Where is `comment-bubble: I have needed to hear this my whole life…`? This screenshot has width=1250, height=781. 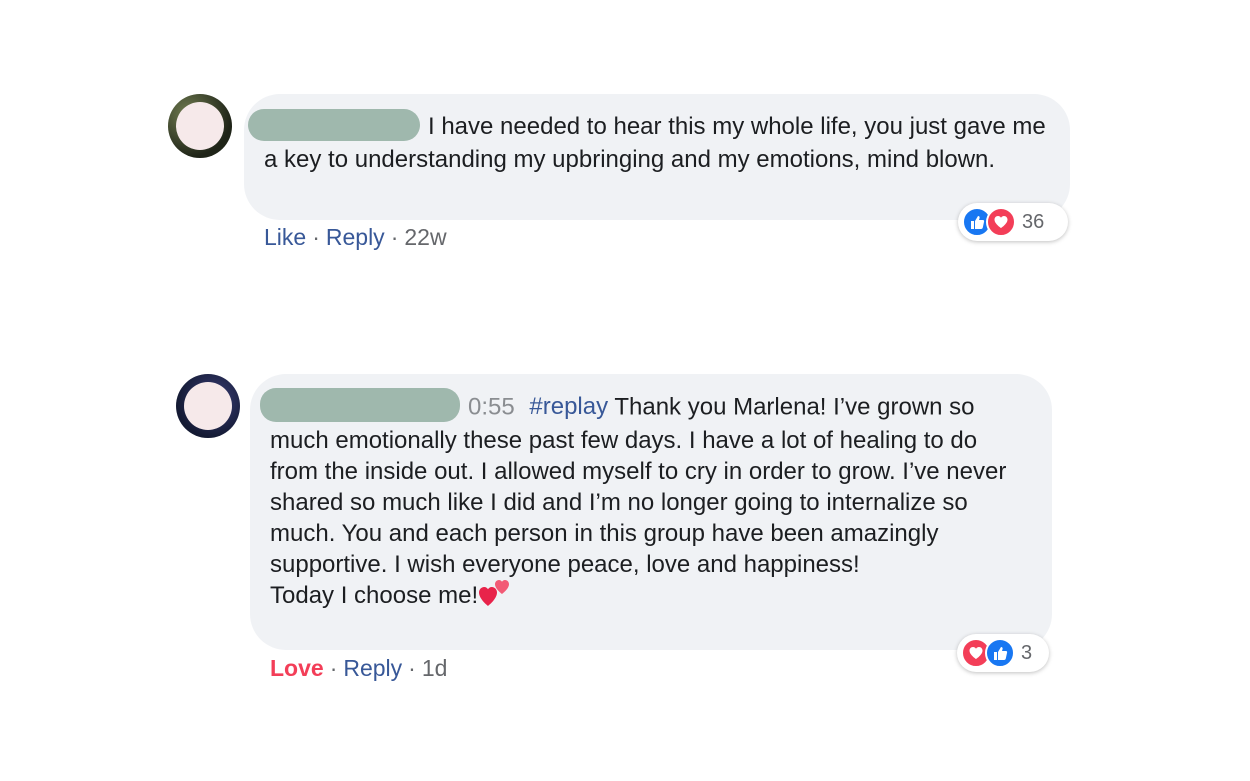 comment-bubble: I have needed to hear this my whole life… is located at coordinates (657, 157).